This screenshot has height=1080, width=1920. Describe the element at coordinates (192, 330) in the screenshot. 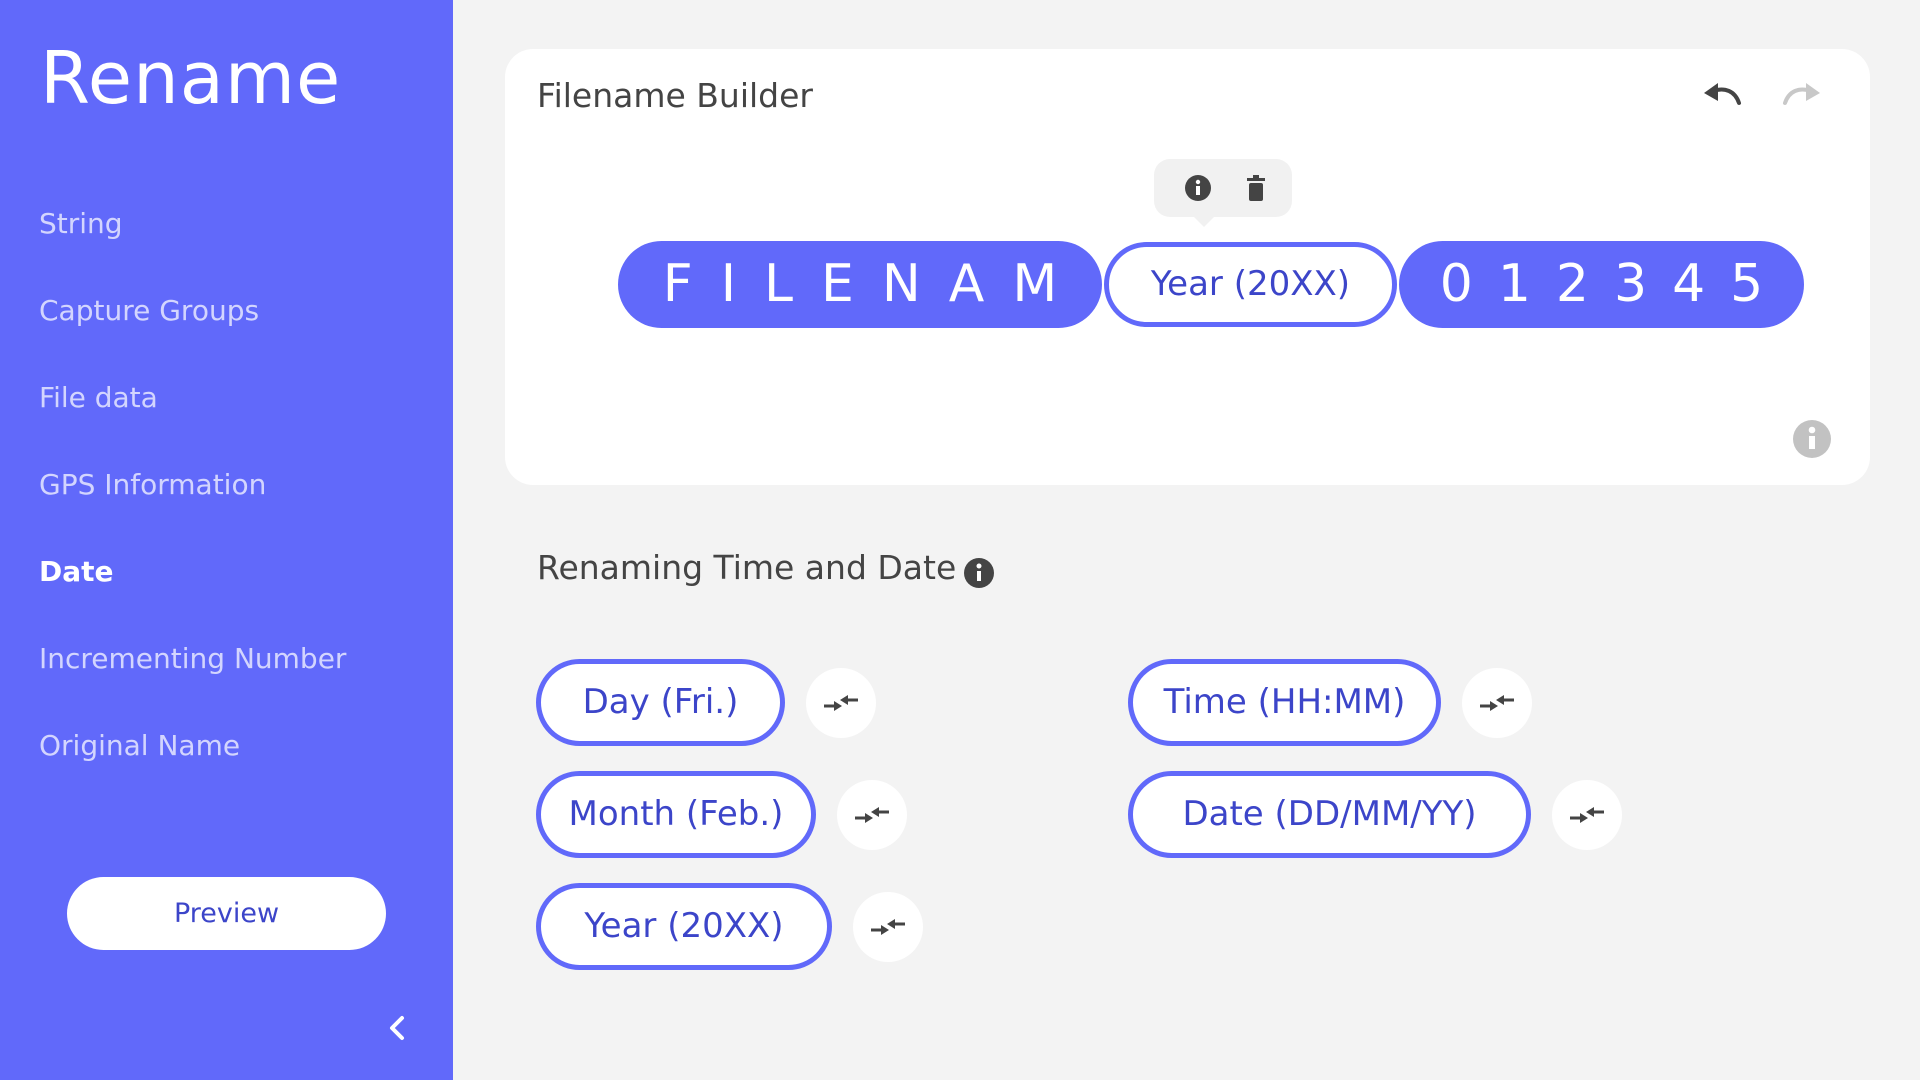

I see `sidebar-item-capture-groups: Capture Groups` at that location.